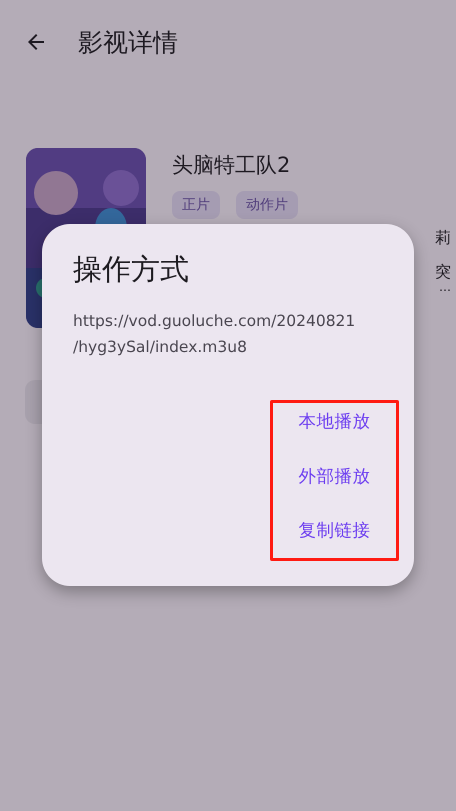 The image size is (456, 811). I want to click on page-title: 影视详情, so click(128, 42).